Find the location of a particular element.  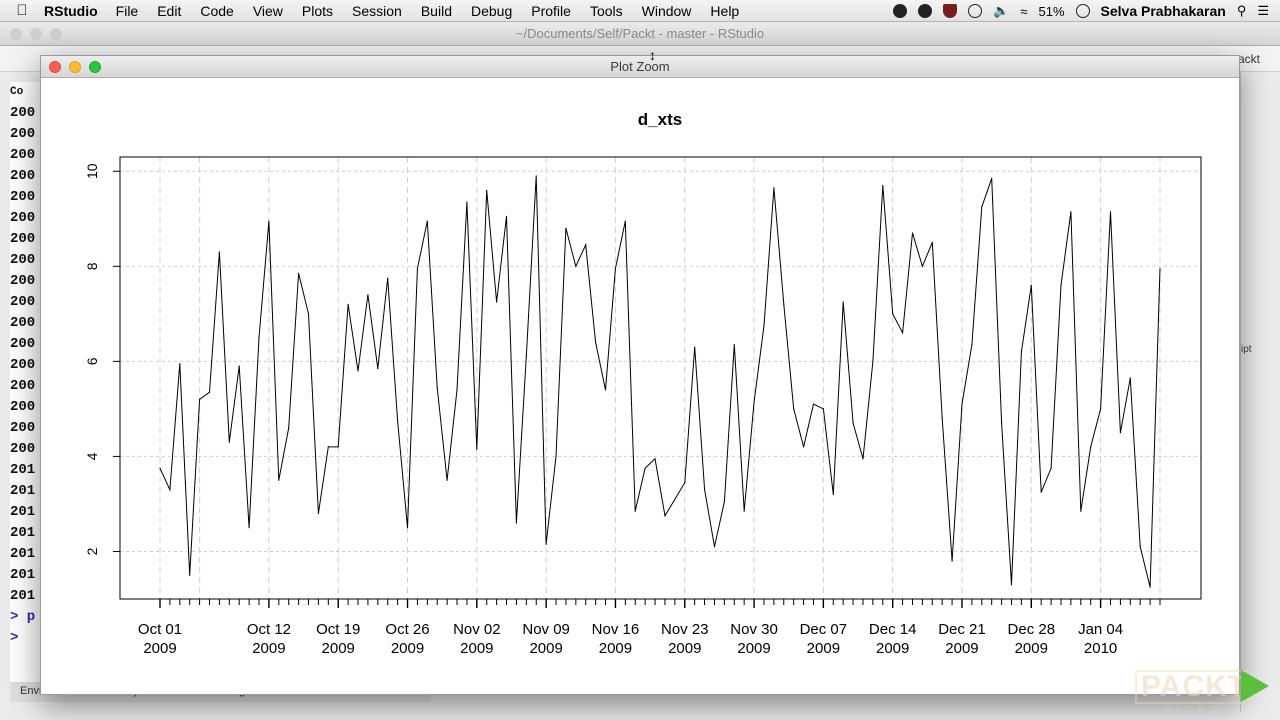

x-tick-label: Oct 12 is located at coordinates (269, 629).